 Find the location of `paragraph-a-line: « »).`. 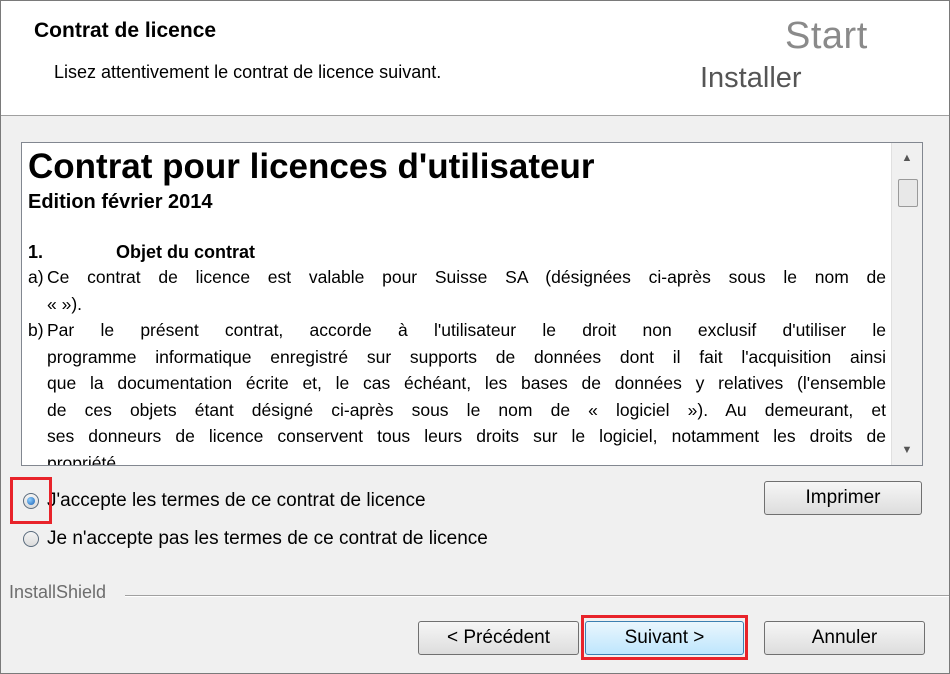

paragraph-a-line: « »). is located at coordinates (65, 303).